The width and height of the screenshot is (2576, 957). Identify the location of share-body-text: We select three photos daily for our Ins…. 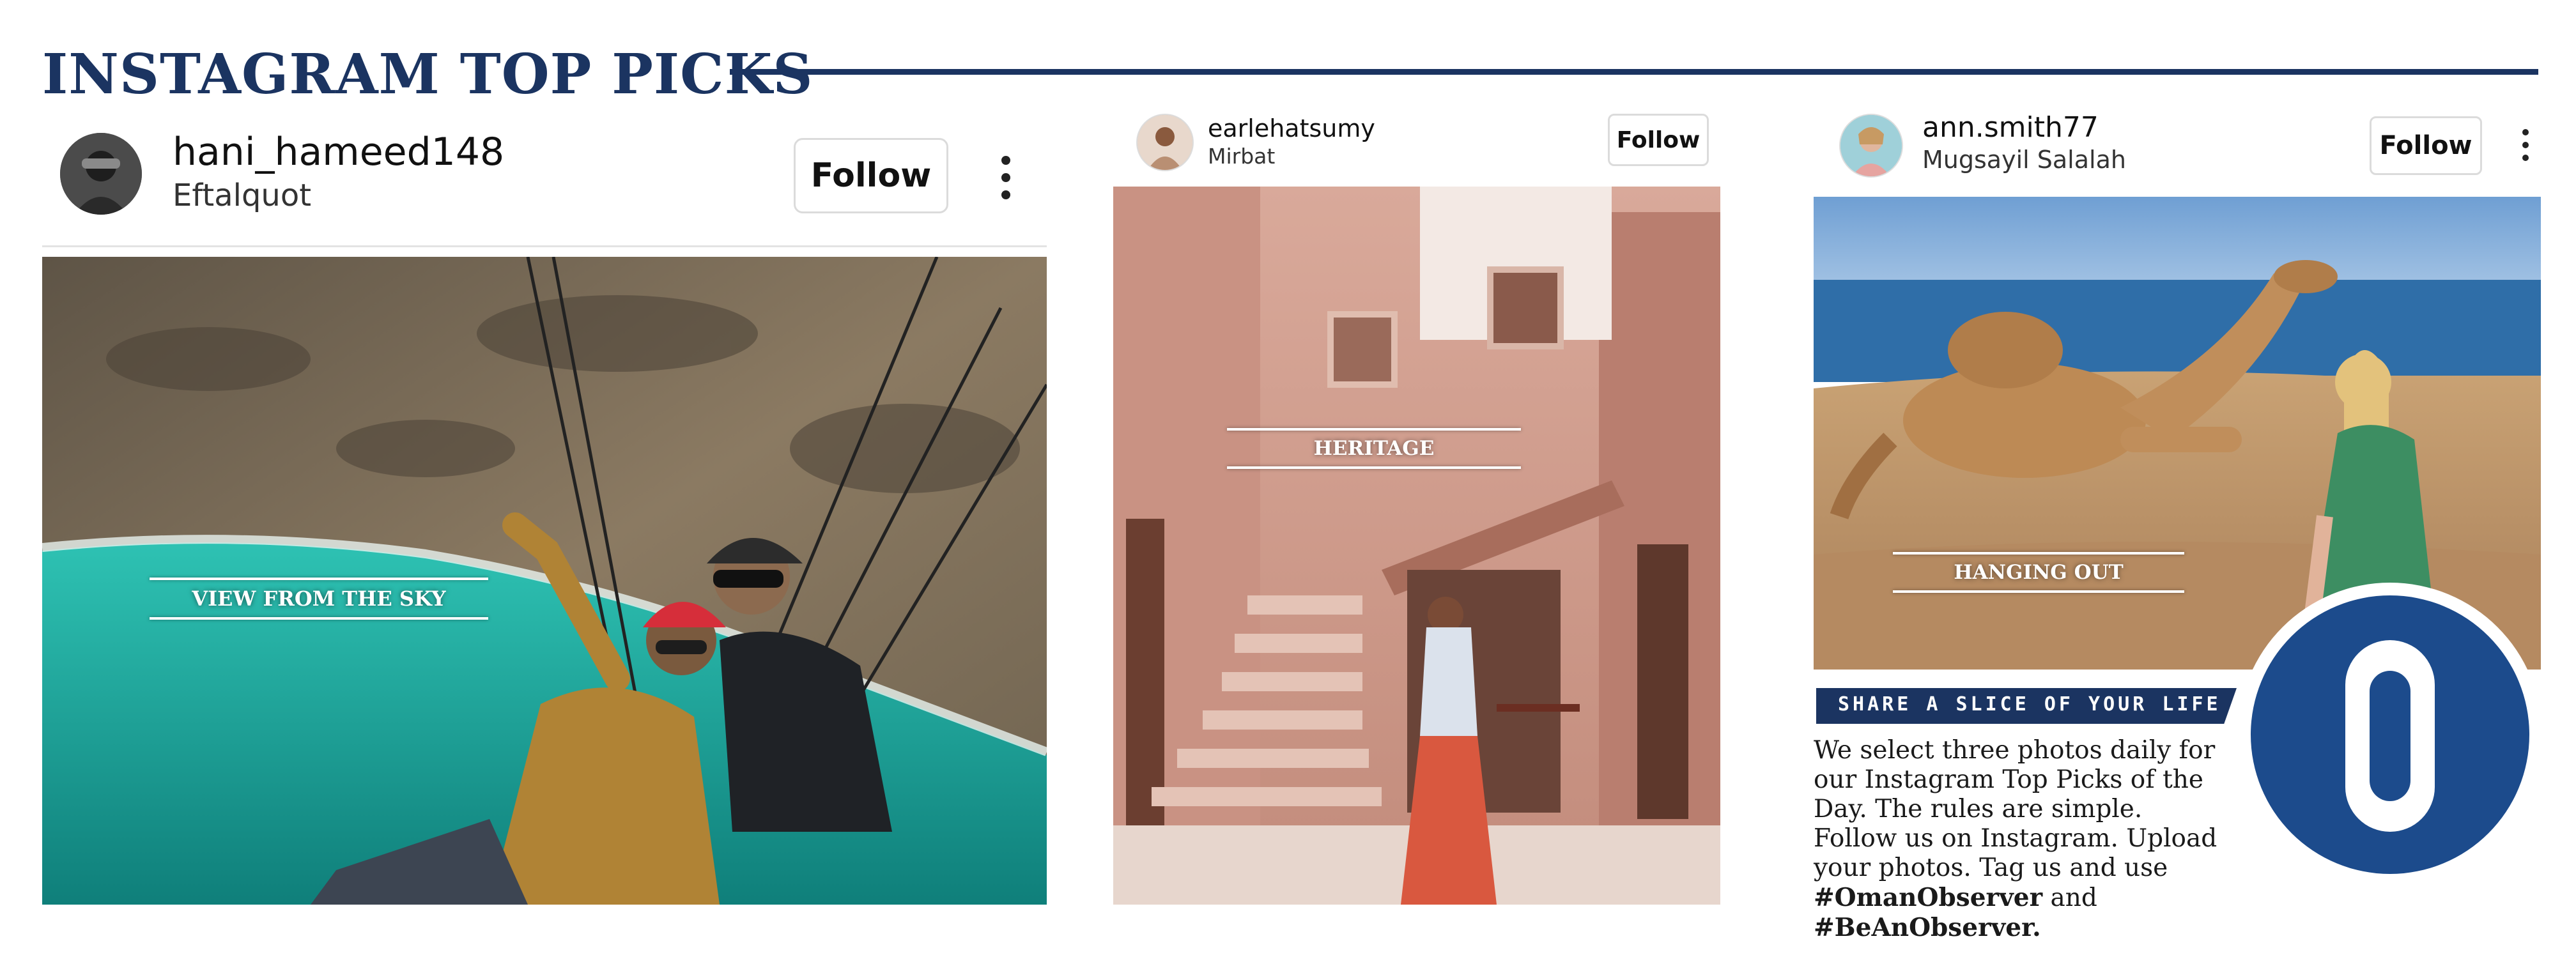
(2015, 809).